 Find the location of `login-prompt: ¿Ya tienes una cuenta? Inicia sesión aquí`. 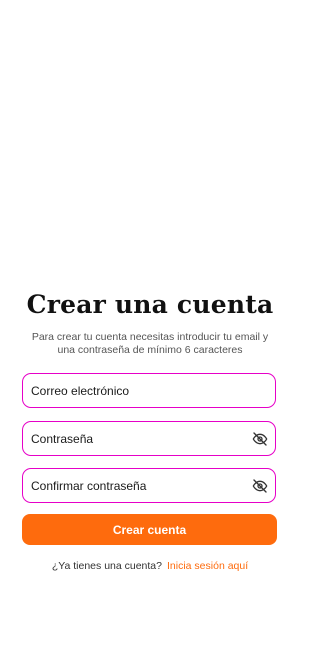

login-prompt: ¿Ya tienes una cuenta? Inicia sesión aquí is located at coordinates (150, 566).